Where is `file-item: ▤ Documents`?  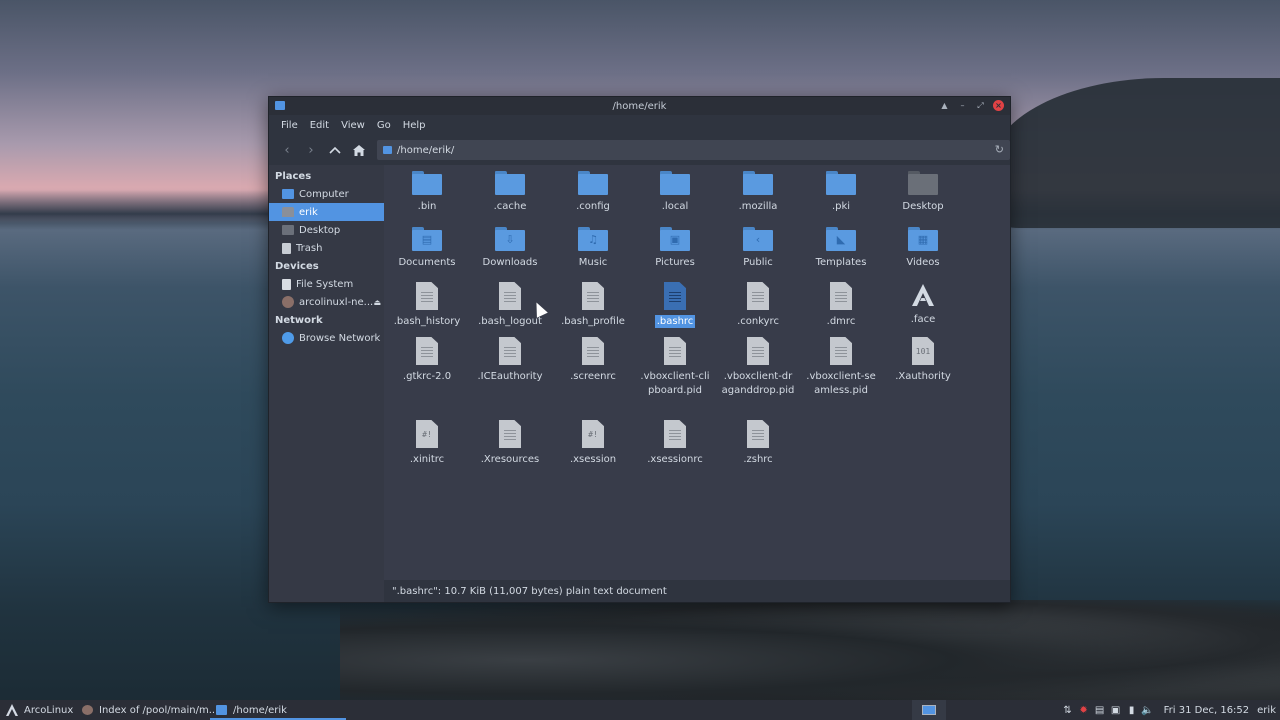 file-item: ▤ Documents is located at coordinates (427, 248).